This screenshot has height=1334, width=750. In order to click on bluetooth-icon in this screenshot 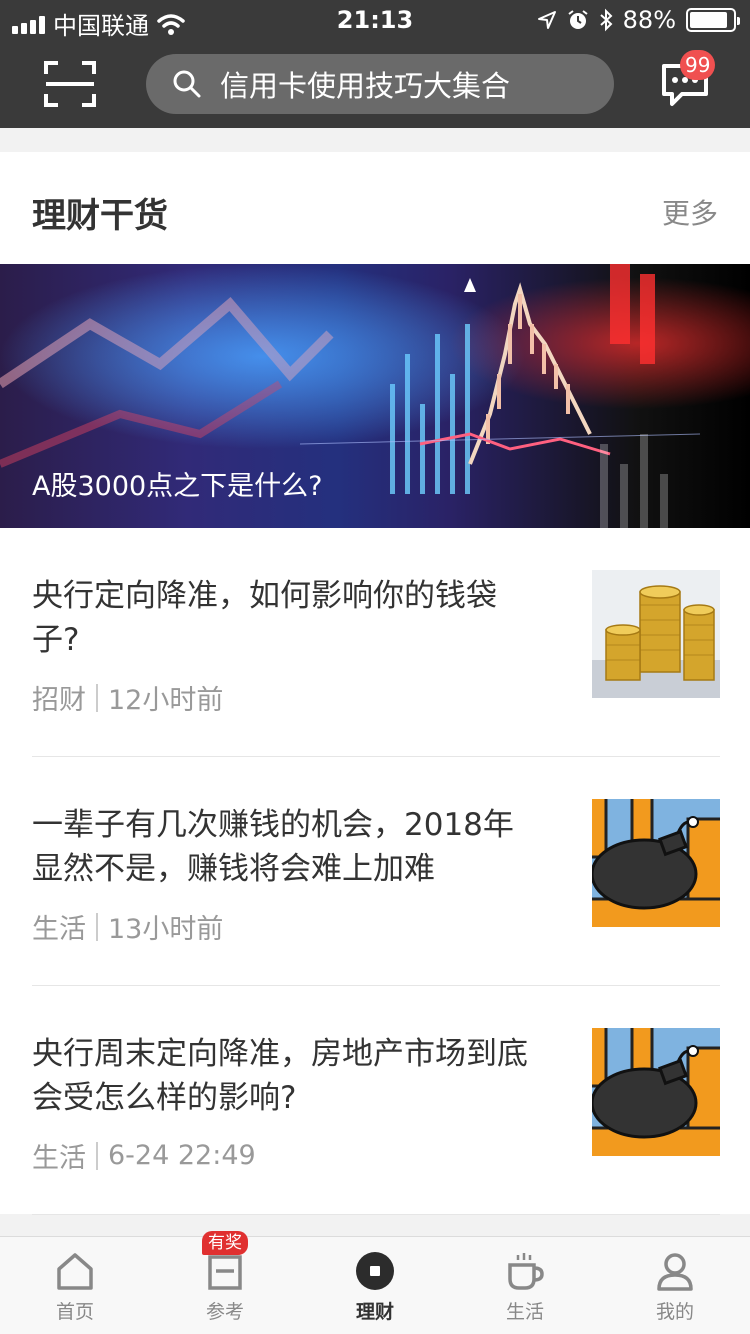, I will do `click(606, 20)`.